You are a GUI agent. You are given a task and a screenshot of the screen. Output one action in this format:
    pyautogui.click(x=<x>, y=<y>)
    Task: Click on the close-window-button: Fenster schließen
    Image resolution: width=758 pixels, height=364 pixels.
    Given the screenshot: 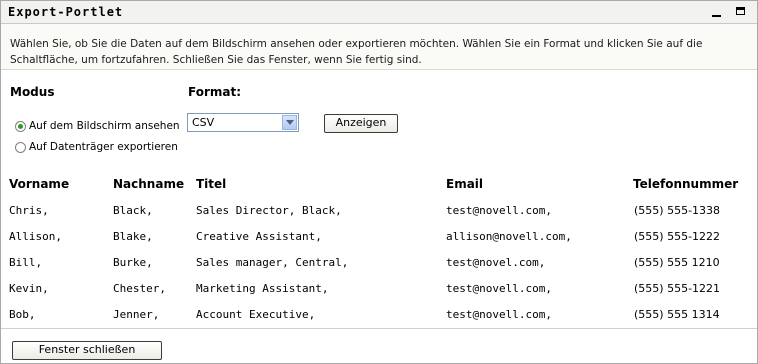 What is the action you would take?
    pyautogui.click(x=87, y=350)
    